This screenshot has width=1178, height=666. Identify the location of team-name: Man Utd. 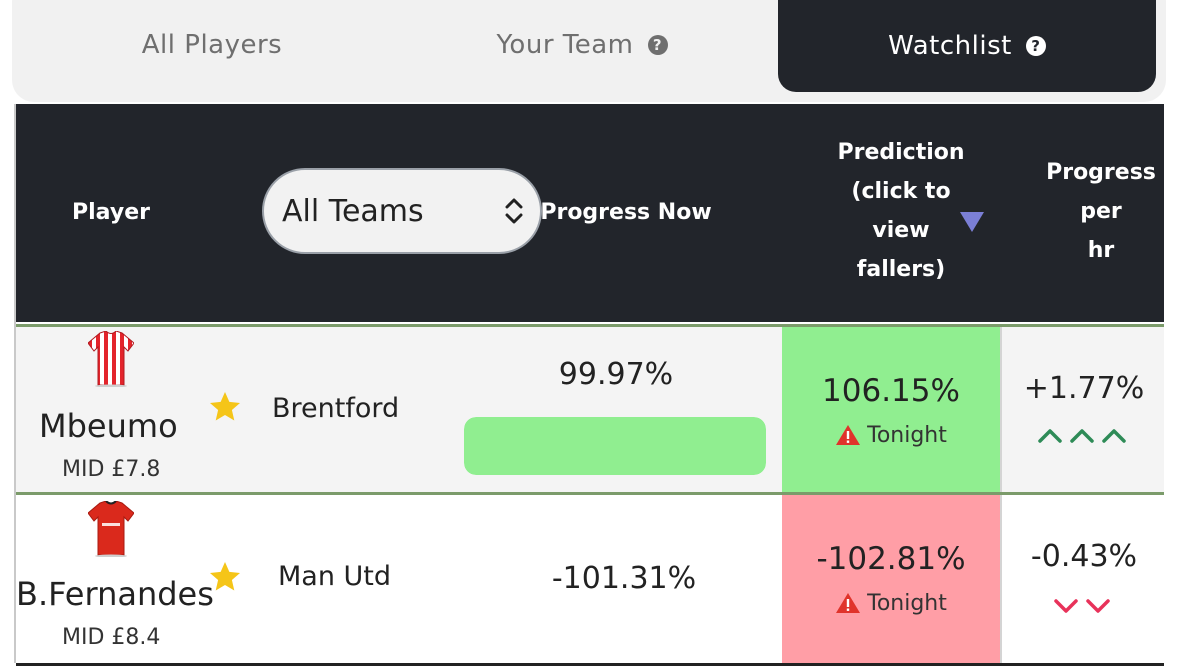
(335, 576).